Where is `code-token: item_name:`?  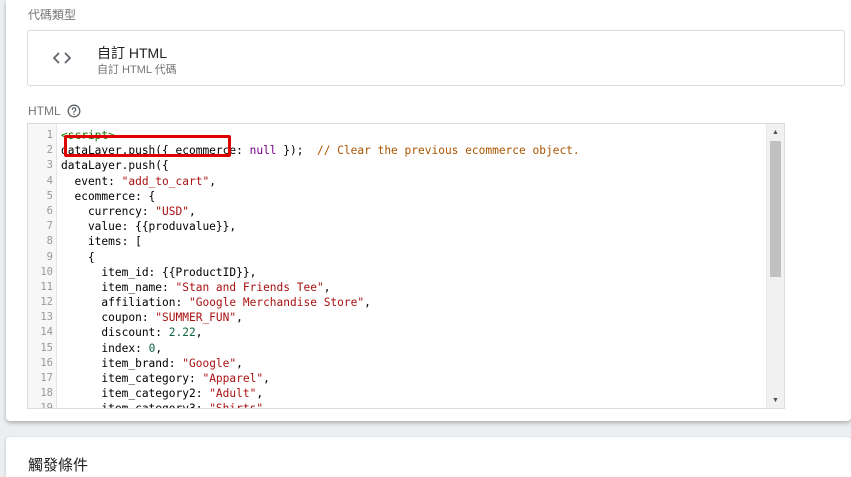
code-token: item_name: is located at coordinates (118, 287).